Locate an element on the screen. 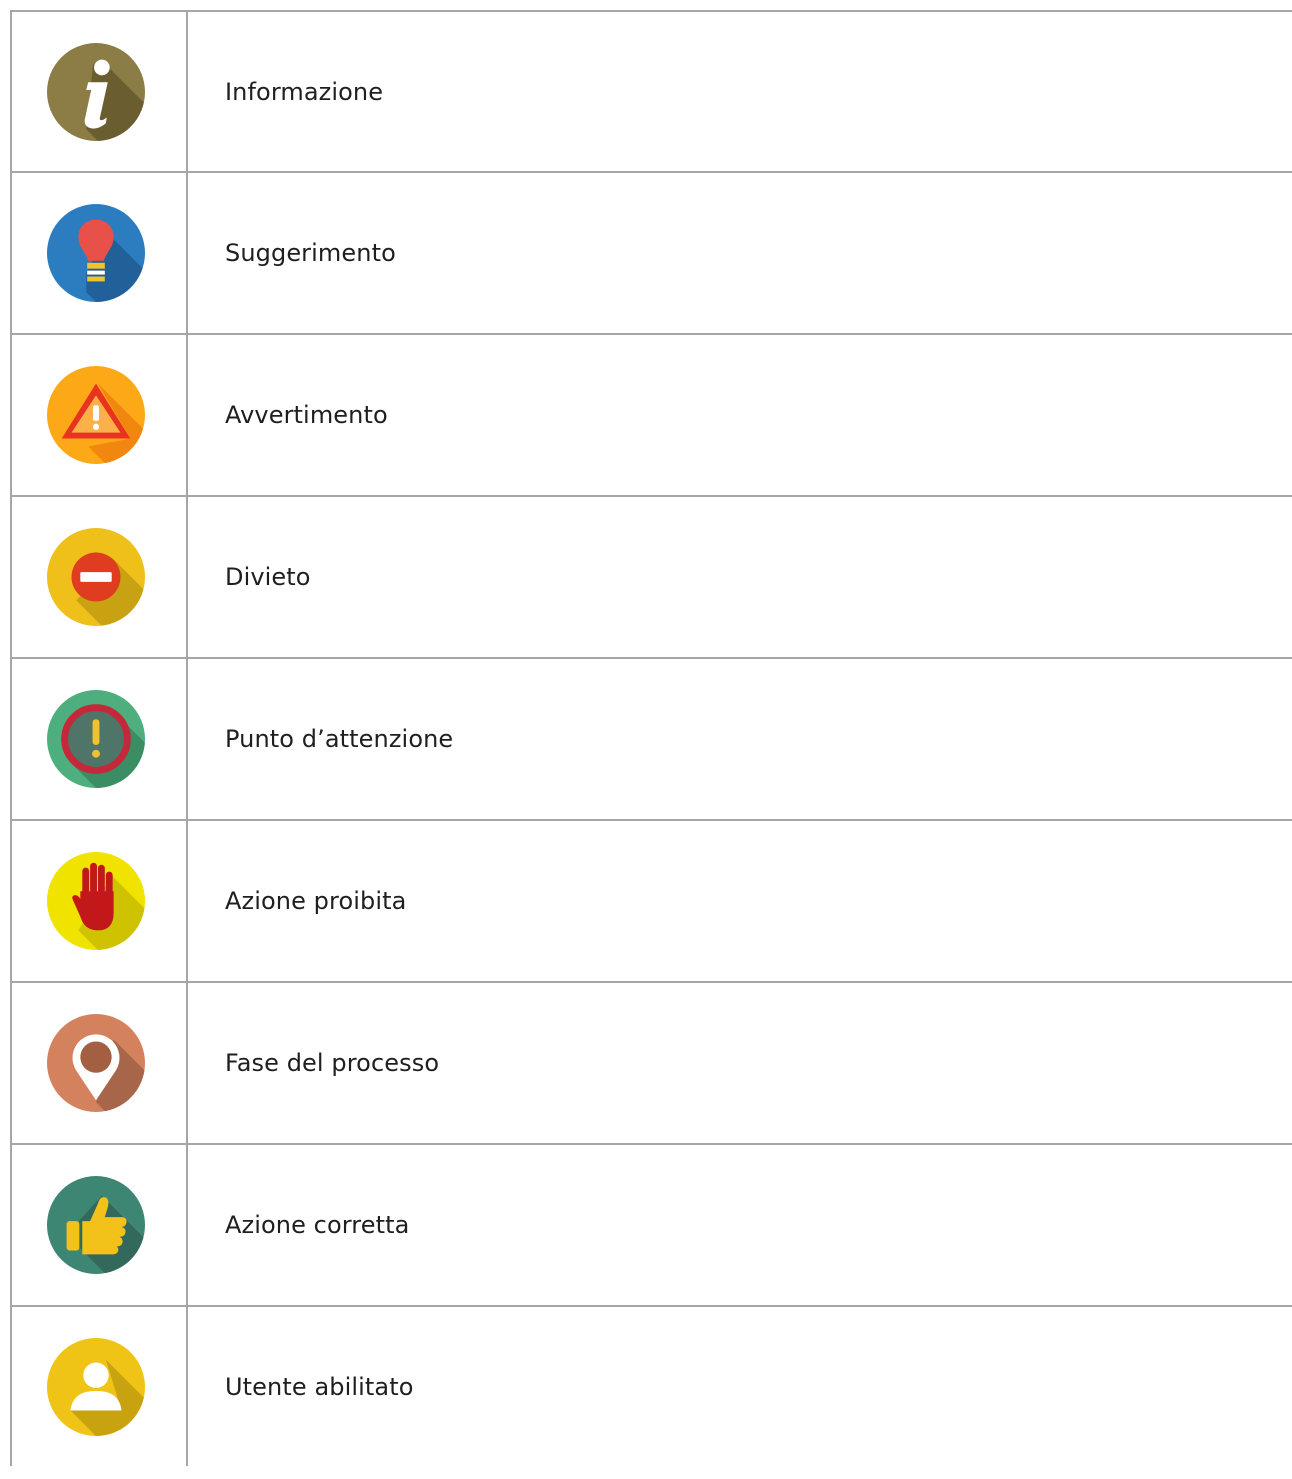  legend-row-correct-action: Azione corretta is located at coordinates (651, 1225).